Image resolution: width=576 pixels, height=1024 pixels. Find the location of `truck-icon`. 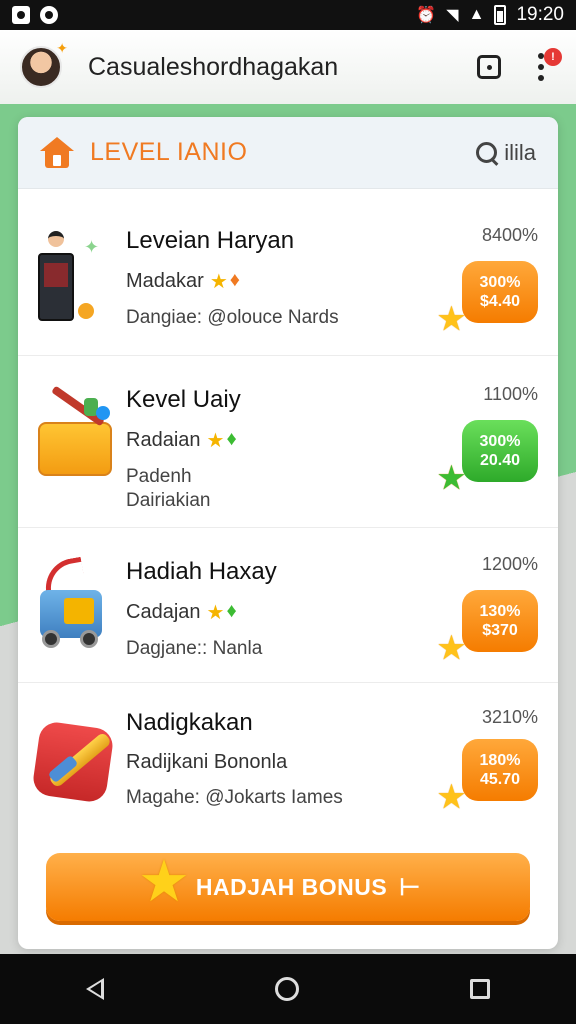

truck-icon is located at coordinates (74, 602).